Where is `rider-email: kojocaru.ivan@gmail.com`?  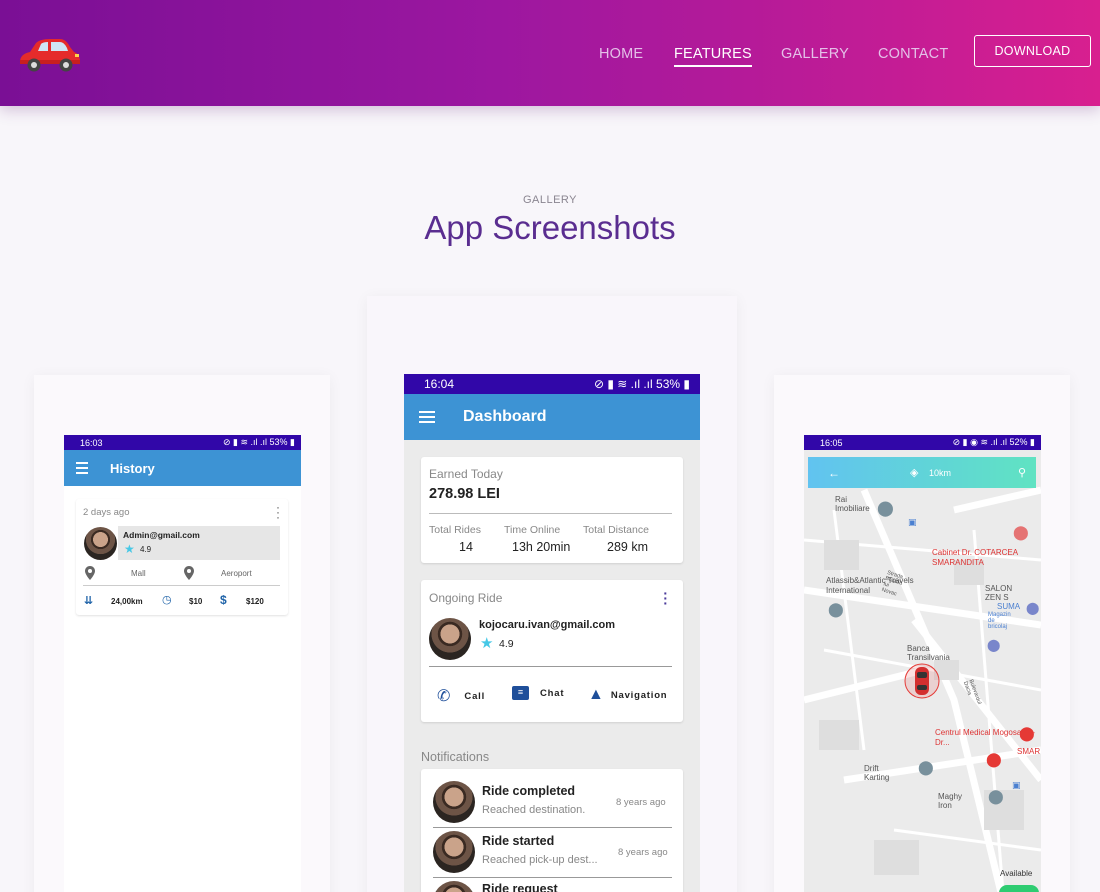 rider-email: kojocaru.ivan@gmail.com is located at coordinates (547, 625).